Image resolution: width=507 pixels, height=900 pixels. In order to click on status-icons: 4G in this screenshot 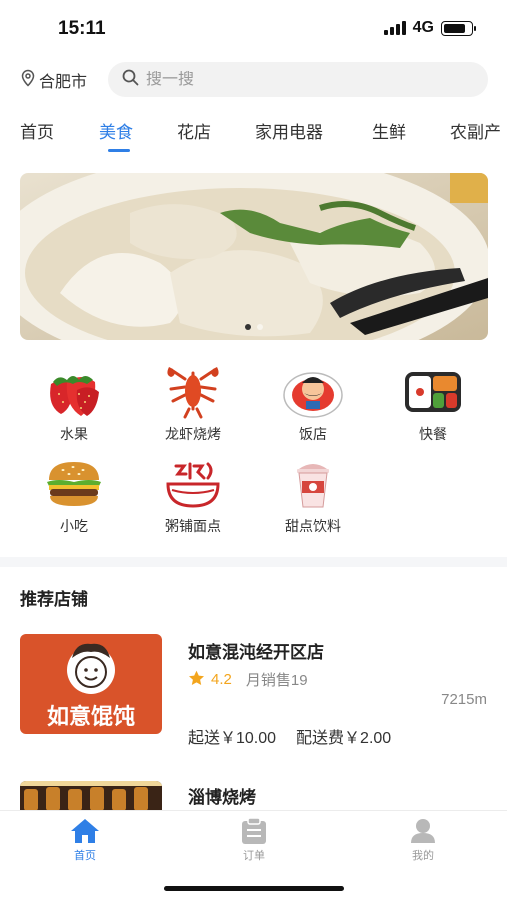, I will do `click(429, 28)`.